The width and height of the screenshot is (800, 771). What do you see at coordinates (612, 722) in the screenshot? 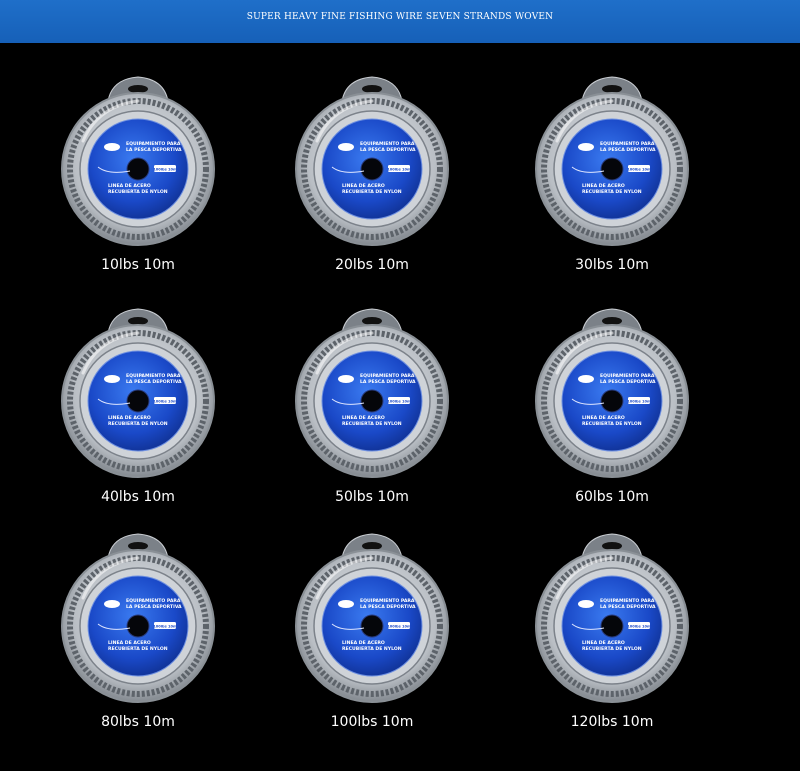
I see `product-caption: 120lbs 10m` at bounding box center [612, 722].